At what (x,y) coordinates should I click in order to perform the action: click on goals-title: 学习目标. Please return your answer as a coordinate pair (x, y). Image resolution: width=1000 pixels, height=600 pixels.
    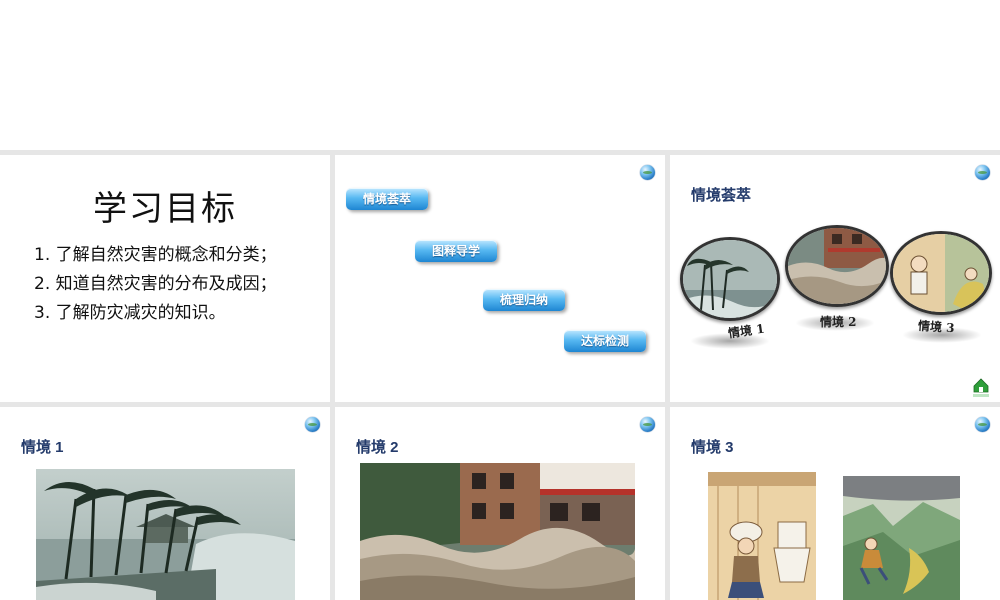
    Looking at the image, I should click on (165, 209).